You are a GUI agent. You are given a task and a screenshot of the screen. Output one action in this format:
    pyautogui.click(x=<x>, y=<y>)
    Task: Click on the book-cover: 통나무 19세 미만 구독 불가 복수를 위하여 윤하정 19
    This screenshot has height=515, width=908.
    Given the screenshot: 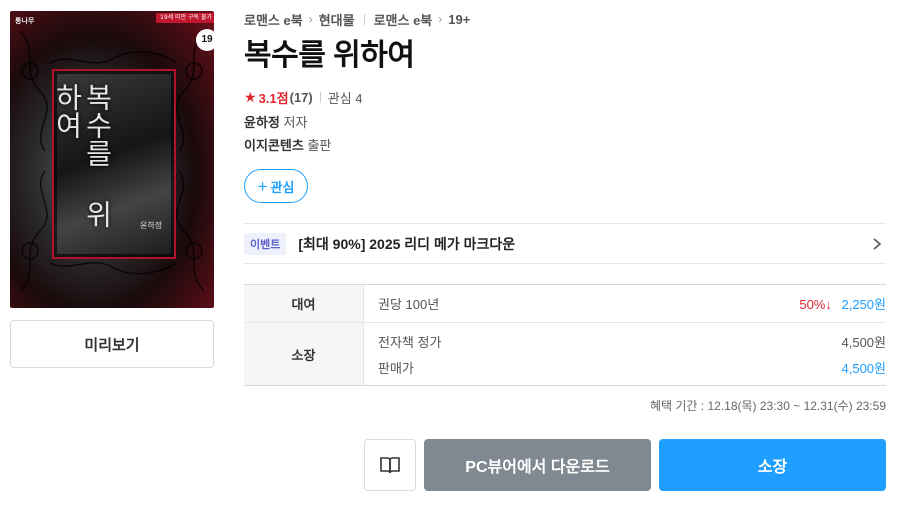 What is the action you would take?
    pyautogui.click(x=112, y=159)
    